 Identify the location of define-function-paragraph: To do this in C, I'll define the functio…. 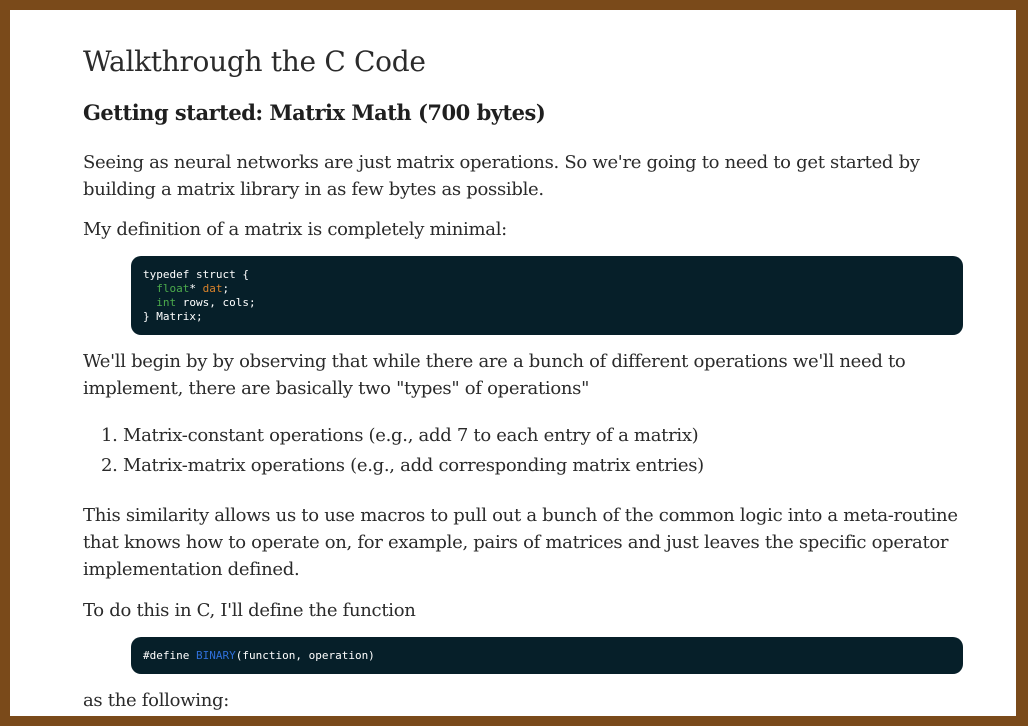
(249, 610).